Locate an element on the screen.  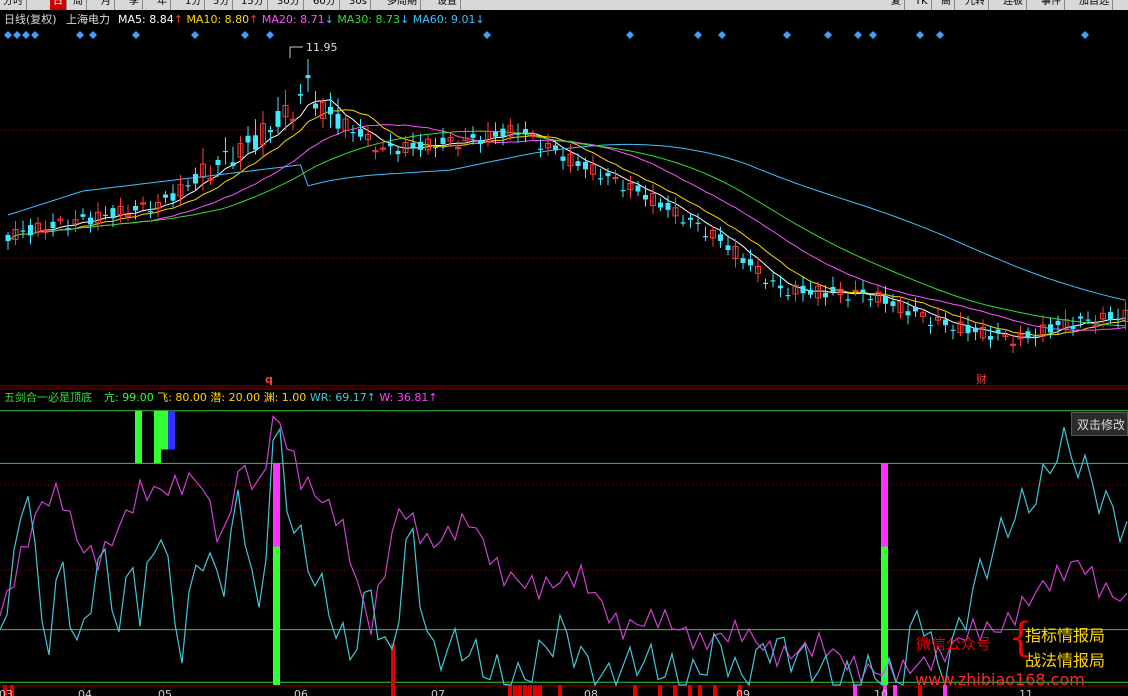
ma-legend-item: MA5: 8.84 is located at coordinates (146, 19).